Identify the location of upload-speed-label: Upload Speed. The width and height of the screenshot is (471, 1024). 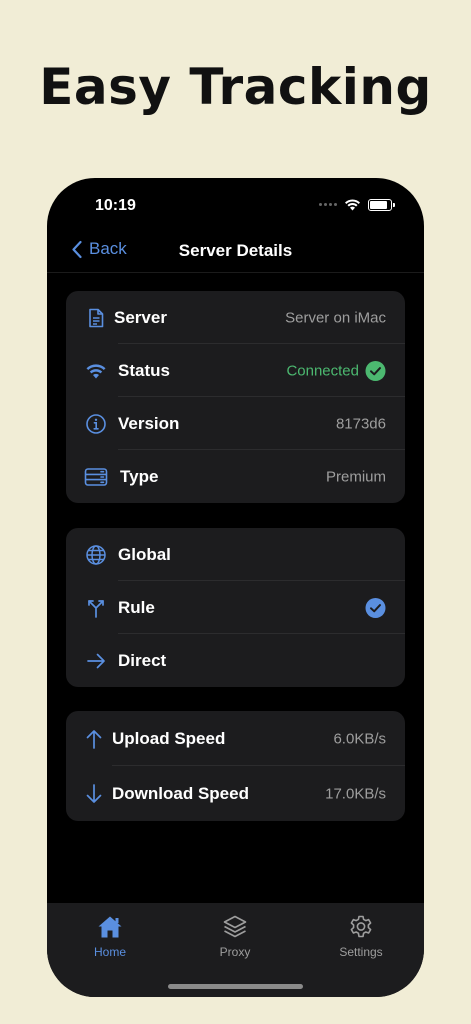
(169, 738).